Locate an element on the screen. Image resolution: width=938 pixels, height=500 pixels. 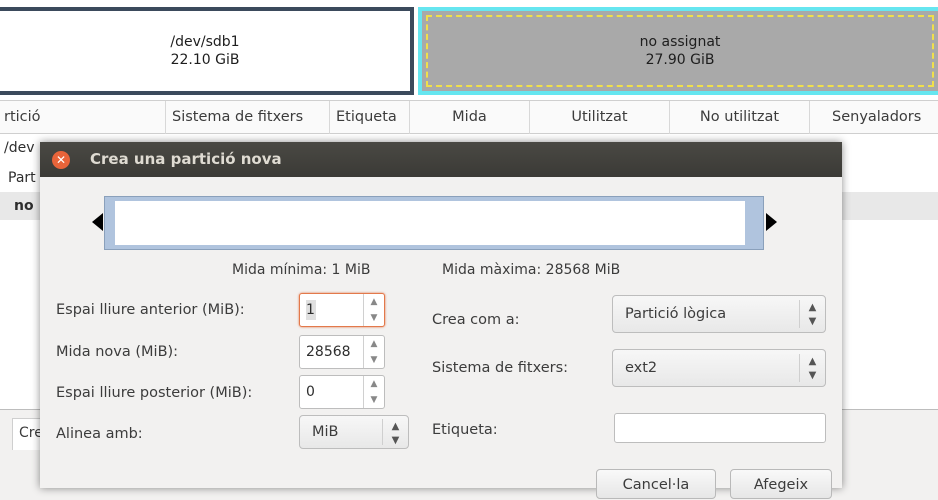
filesystem-value: ext2 is located at coordinates (641, 368).